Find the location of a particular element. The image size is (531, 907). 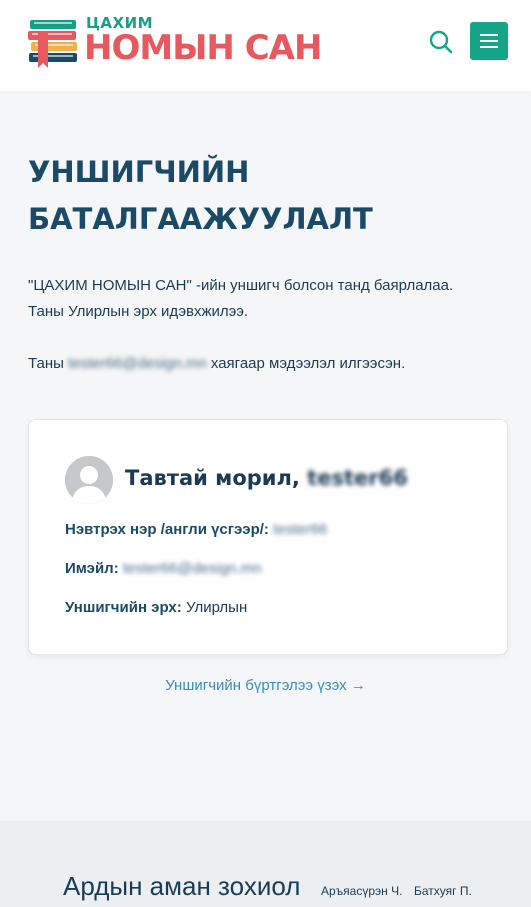

user-avatar-icon is located at coordinates (89, 480).